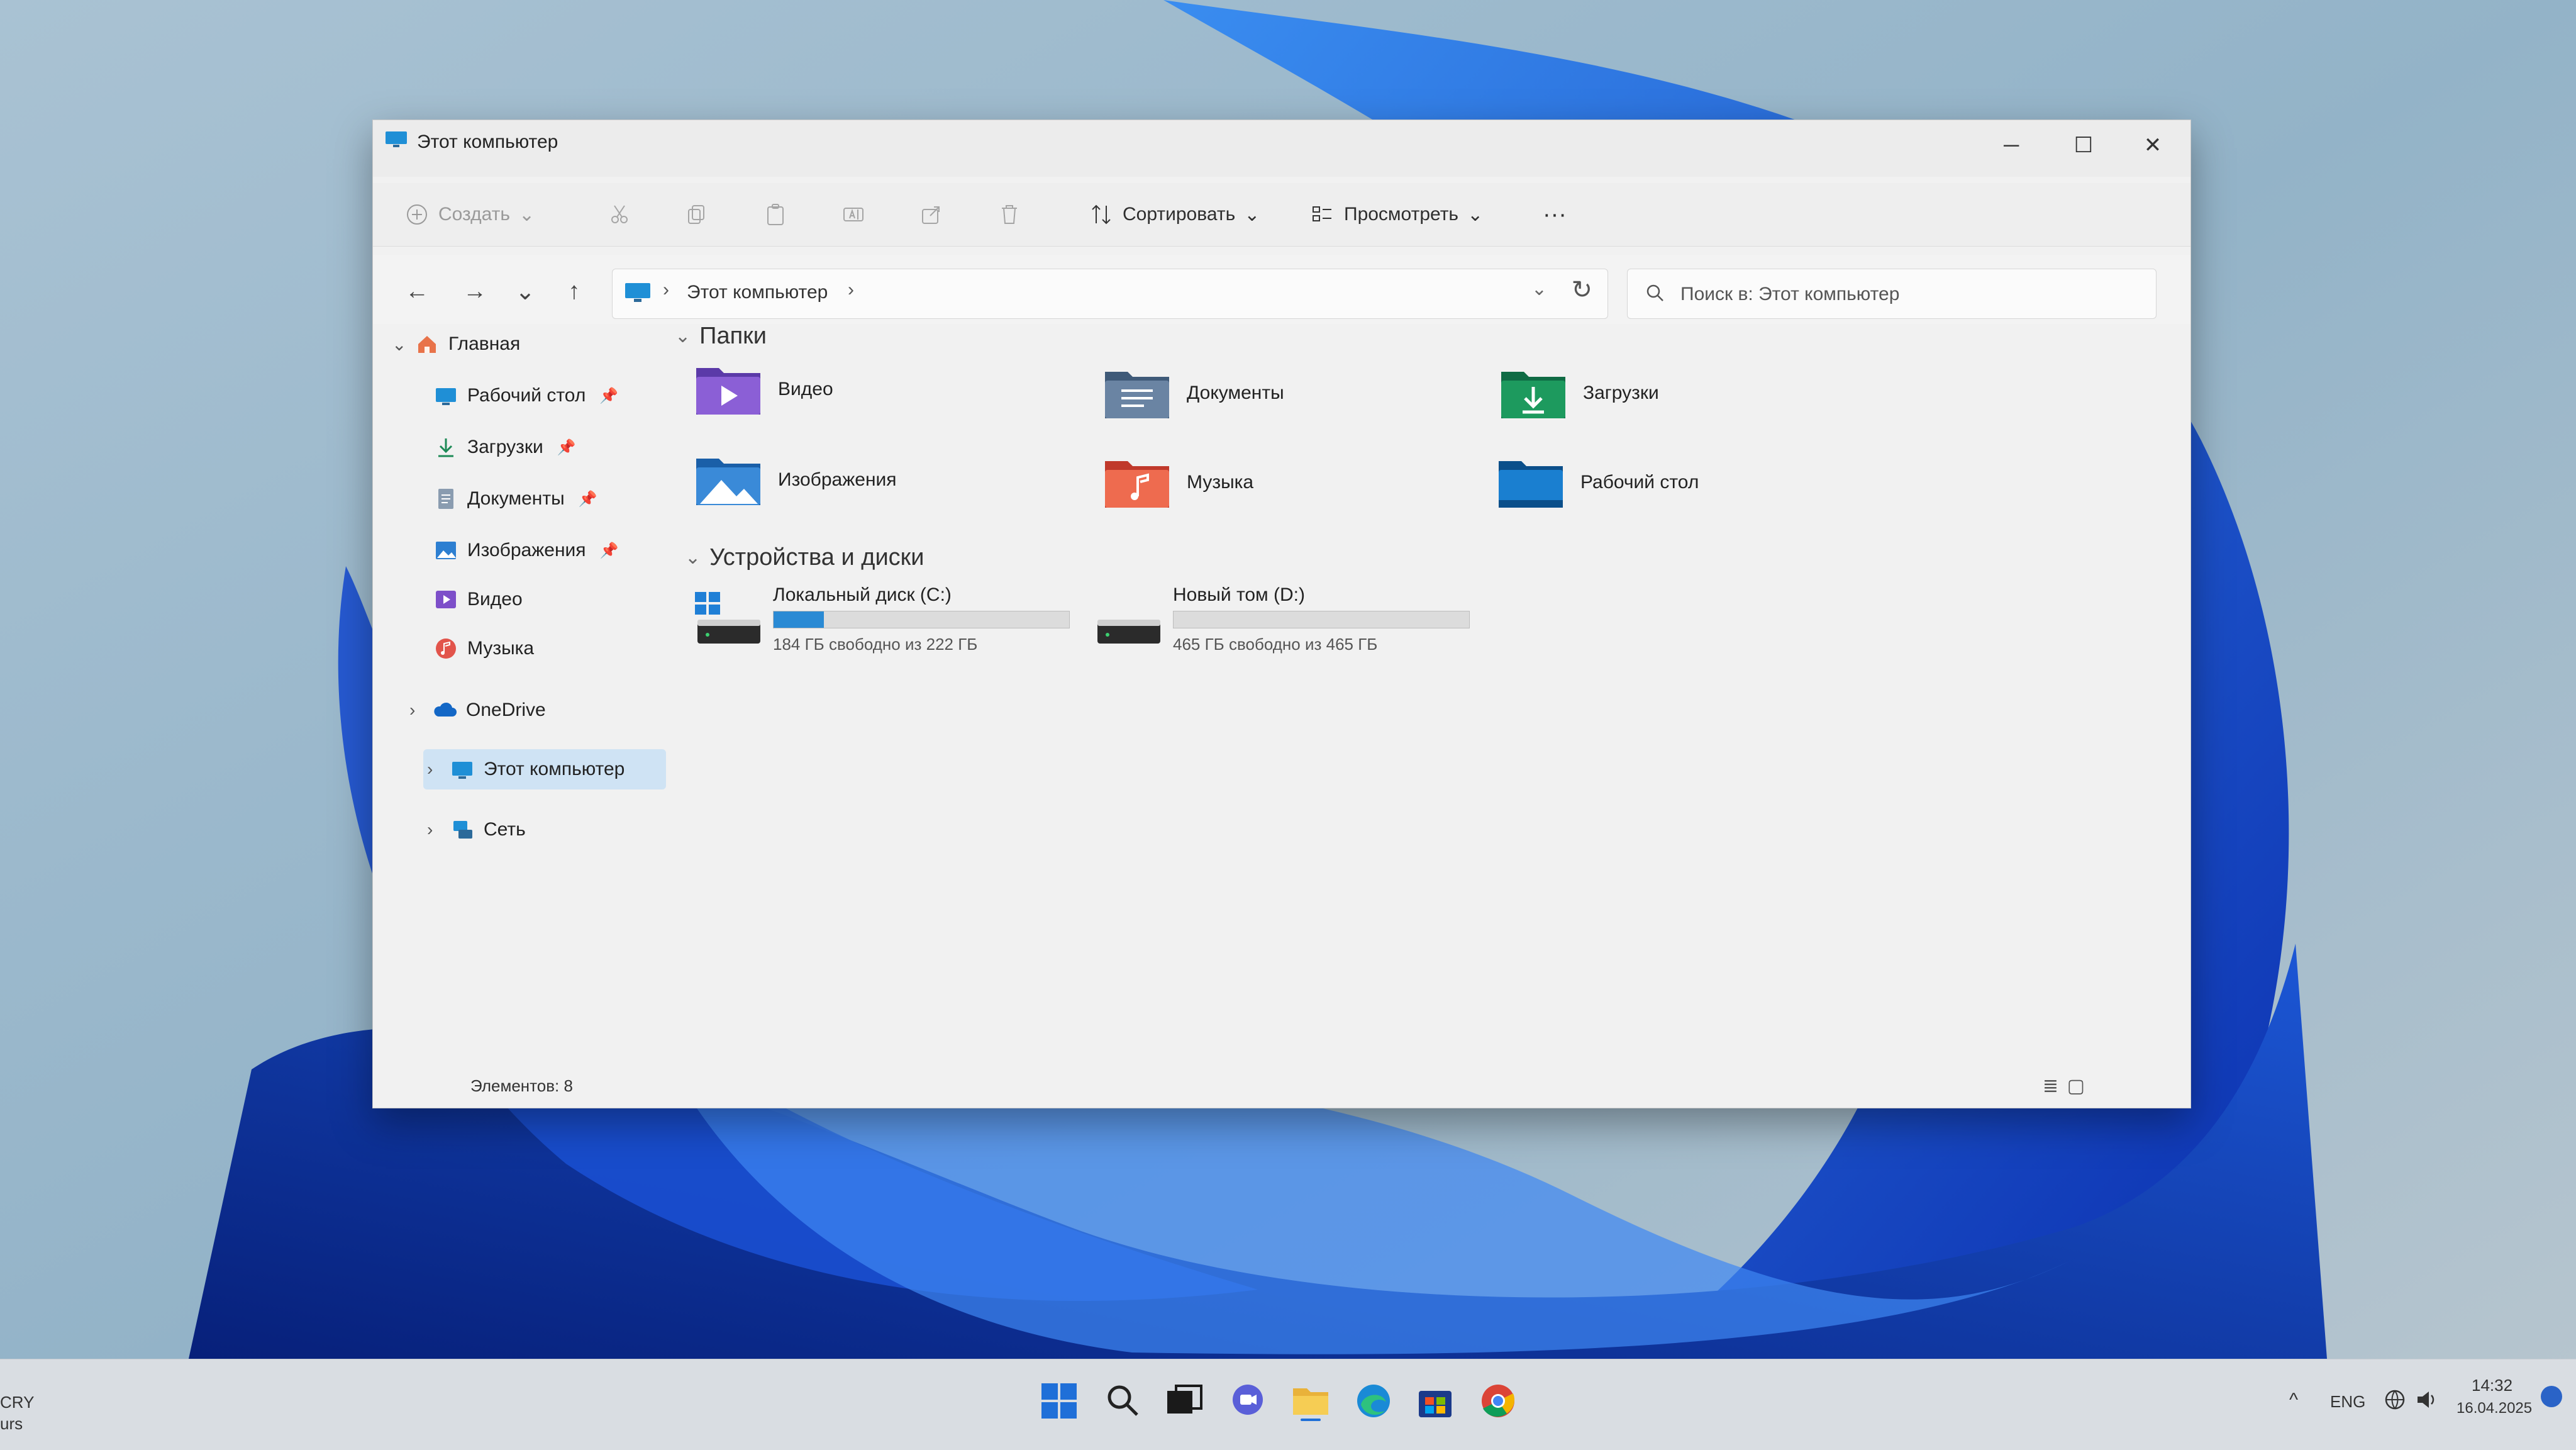  I want to click on folder-downloads: Загрузки, so click(1579, 393).